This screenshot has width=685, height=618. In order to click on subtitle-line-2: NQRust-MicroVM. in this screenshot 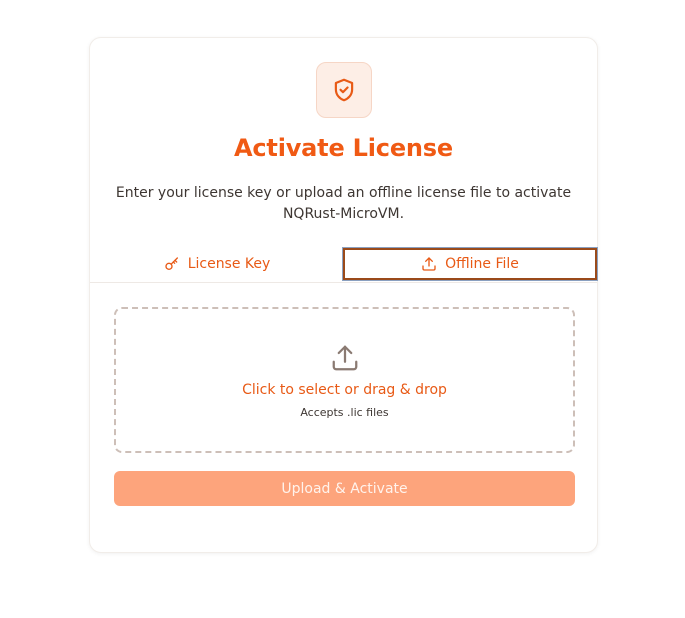, I will do `click(343, 214)`.